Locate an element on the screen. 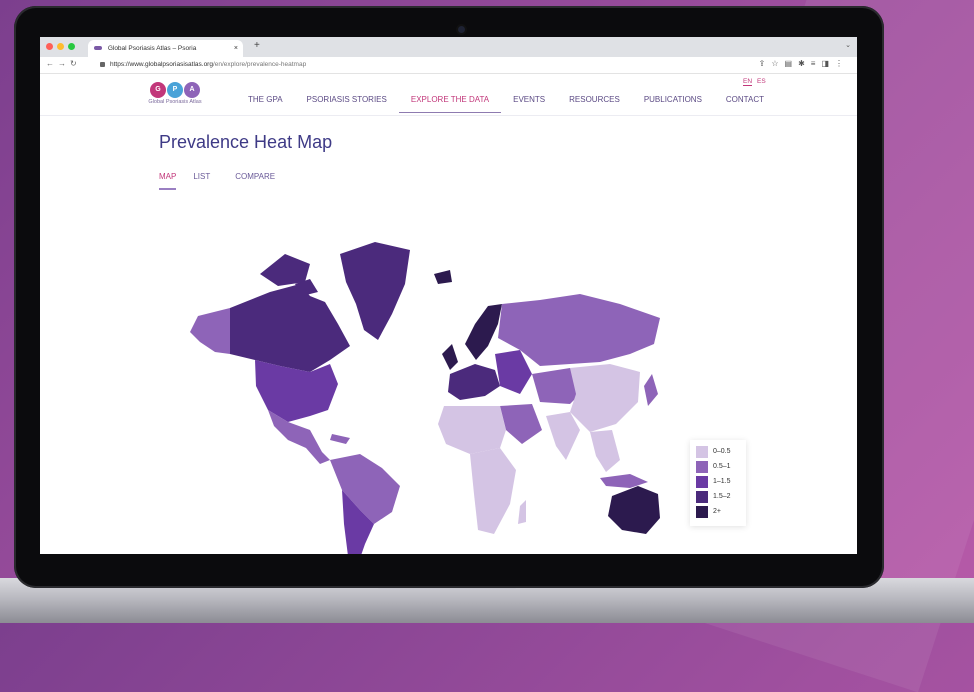  url-host: https://www.globalpsoriasisatlas.org is located at coordinates (161, 64).